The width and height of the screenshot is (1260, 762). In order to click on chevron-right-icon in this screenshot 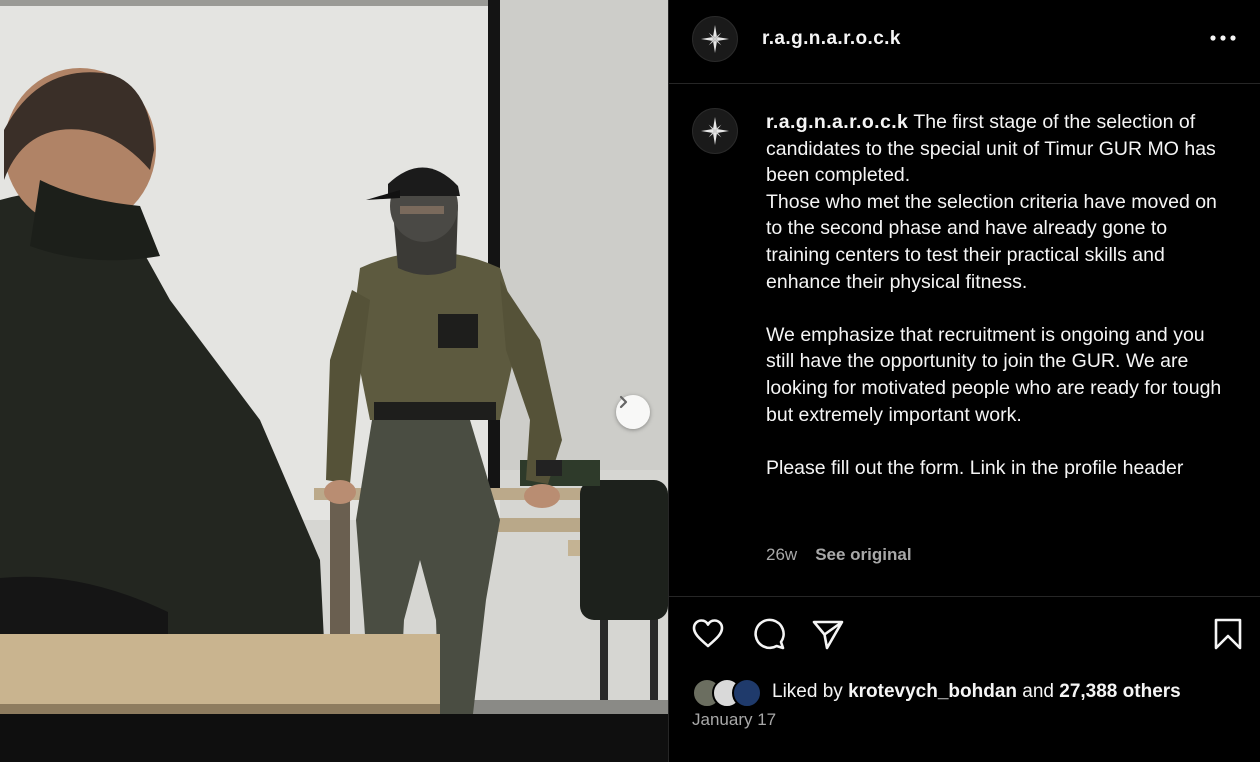, I will do `click(623, 402)`.